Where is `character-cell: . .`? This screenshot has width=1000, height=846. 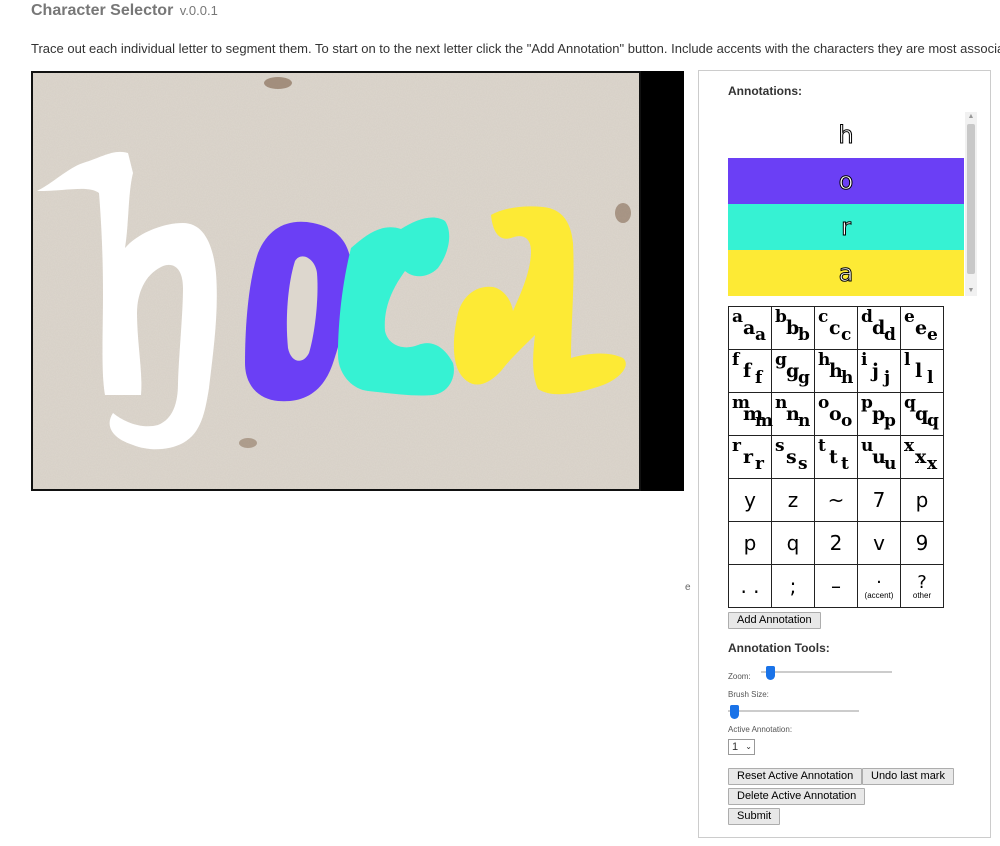 character-cell: . . is located at coordinates (750, 586).